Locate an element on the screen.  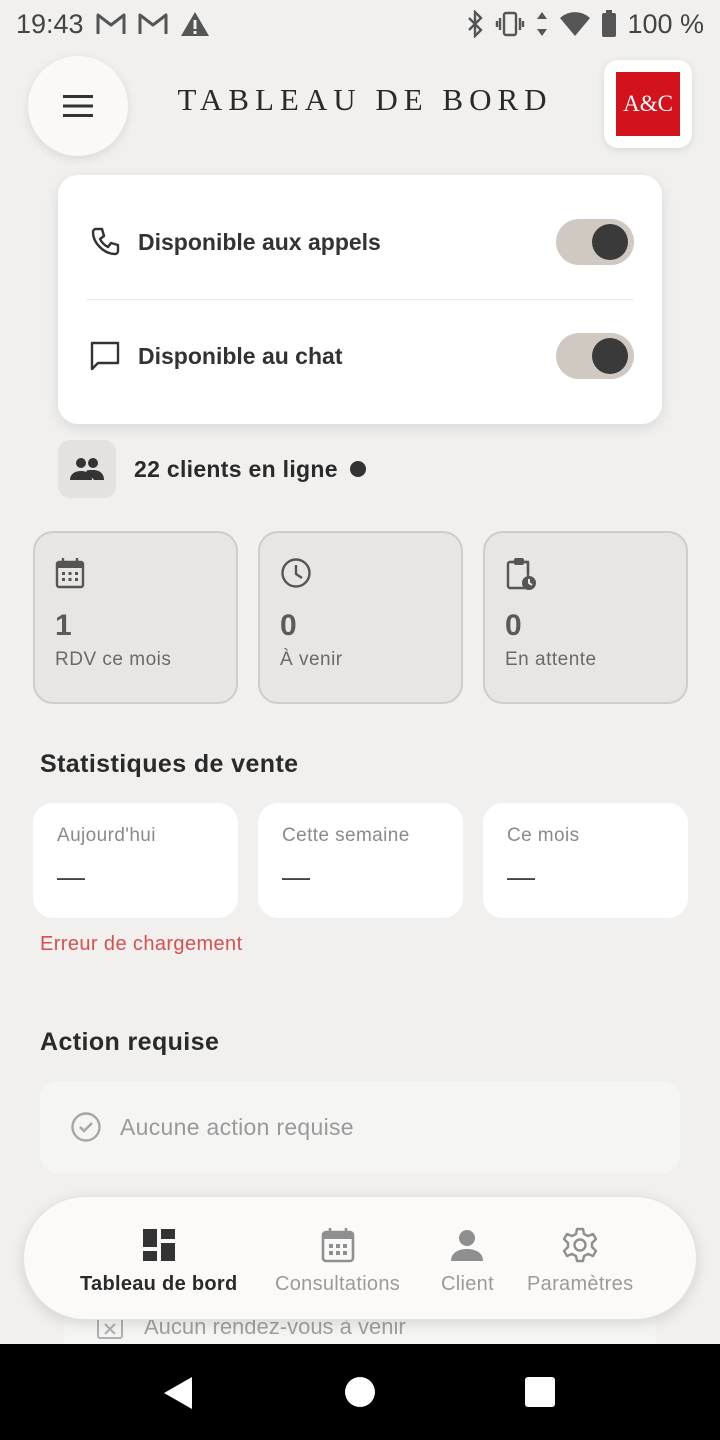
online-count-text: 22 clients en ligne is located at coordinates (236, 468).